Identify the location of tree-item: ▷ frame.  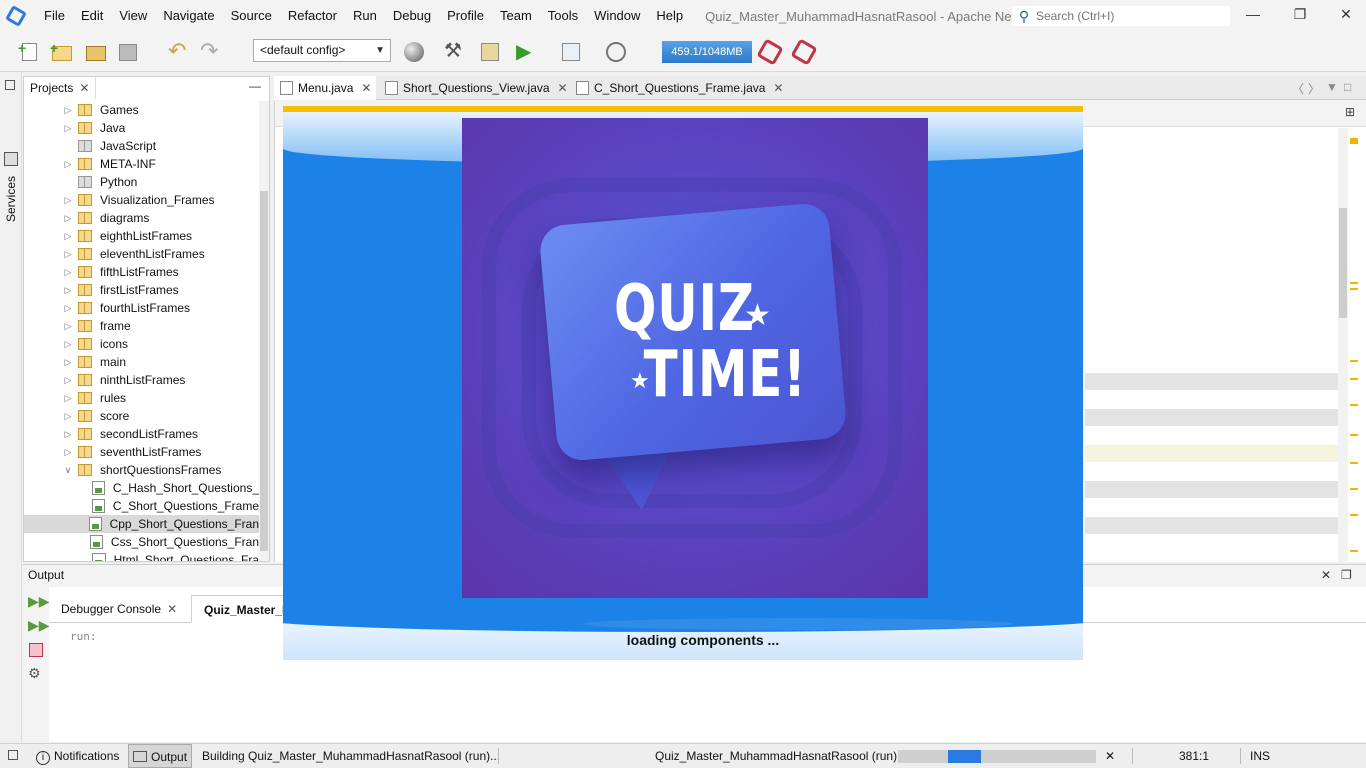
(141, 326).